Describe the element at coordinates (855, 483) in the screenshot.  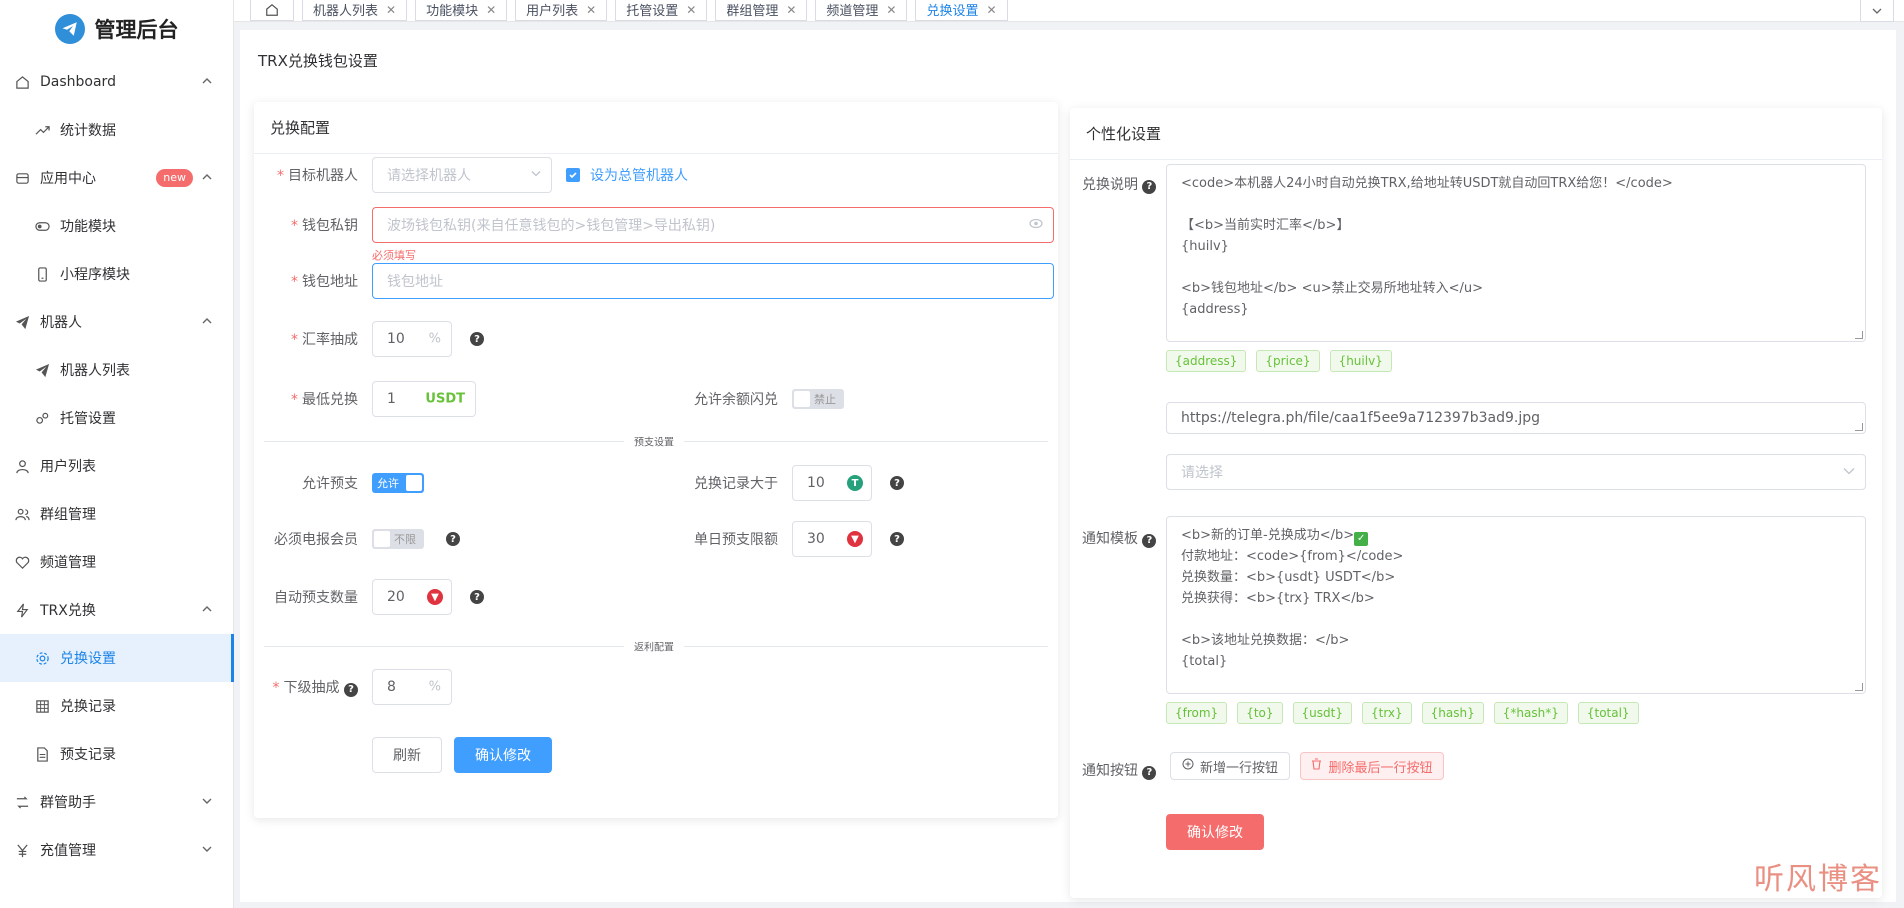
I see `usdt-coin-icon: T` at that location.